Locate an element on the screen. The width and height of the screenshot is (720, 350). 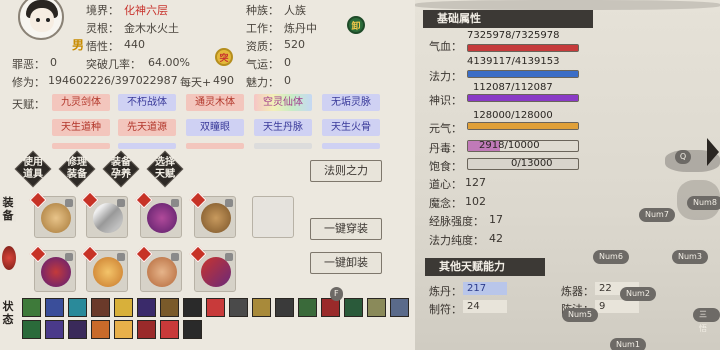
hp-label: 气血： is located at coordinates (445, 46).